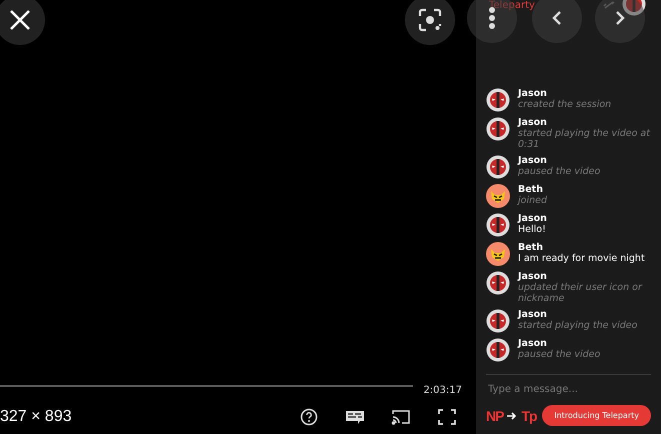 The width and height of the screenshot is (661, 434). I want to click on lens-button, so click(430, 22).